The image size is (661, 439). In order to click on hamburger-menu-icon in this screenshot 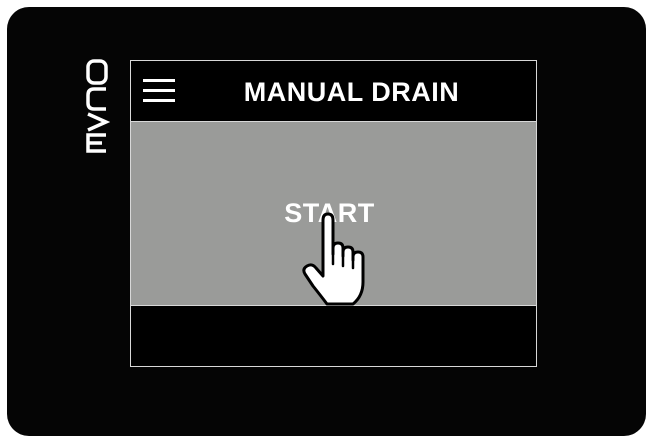, I will do `click(159, 80)`.